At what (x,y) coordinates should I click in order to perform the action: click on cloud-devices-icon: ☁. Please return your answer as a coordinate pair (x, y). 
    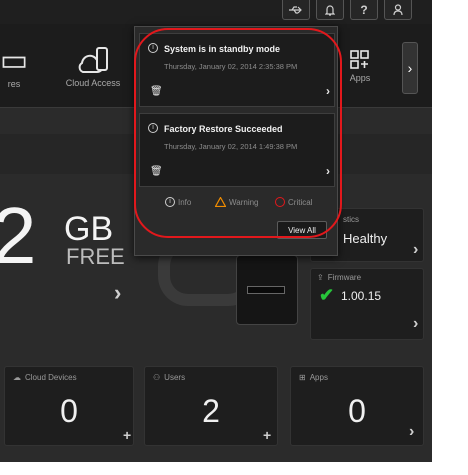
    Looking at the image, I should click on (17, 377).